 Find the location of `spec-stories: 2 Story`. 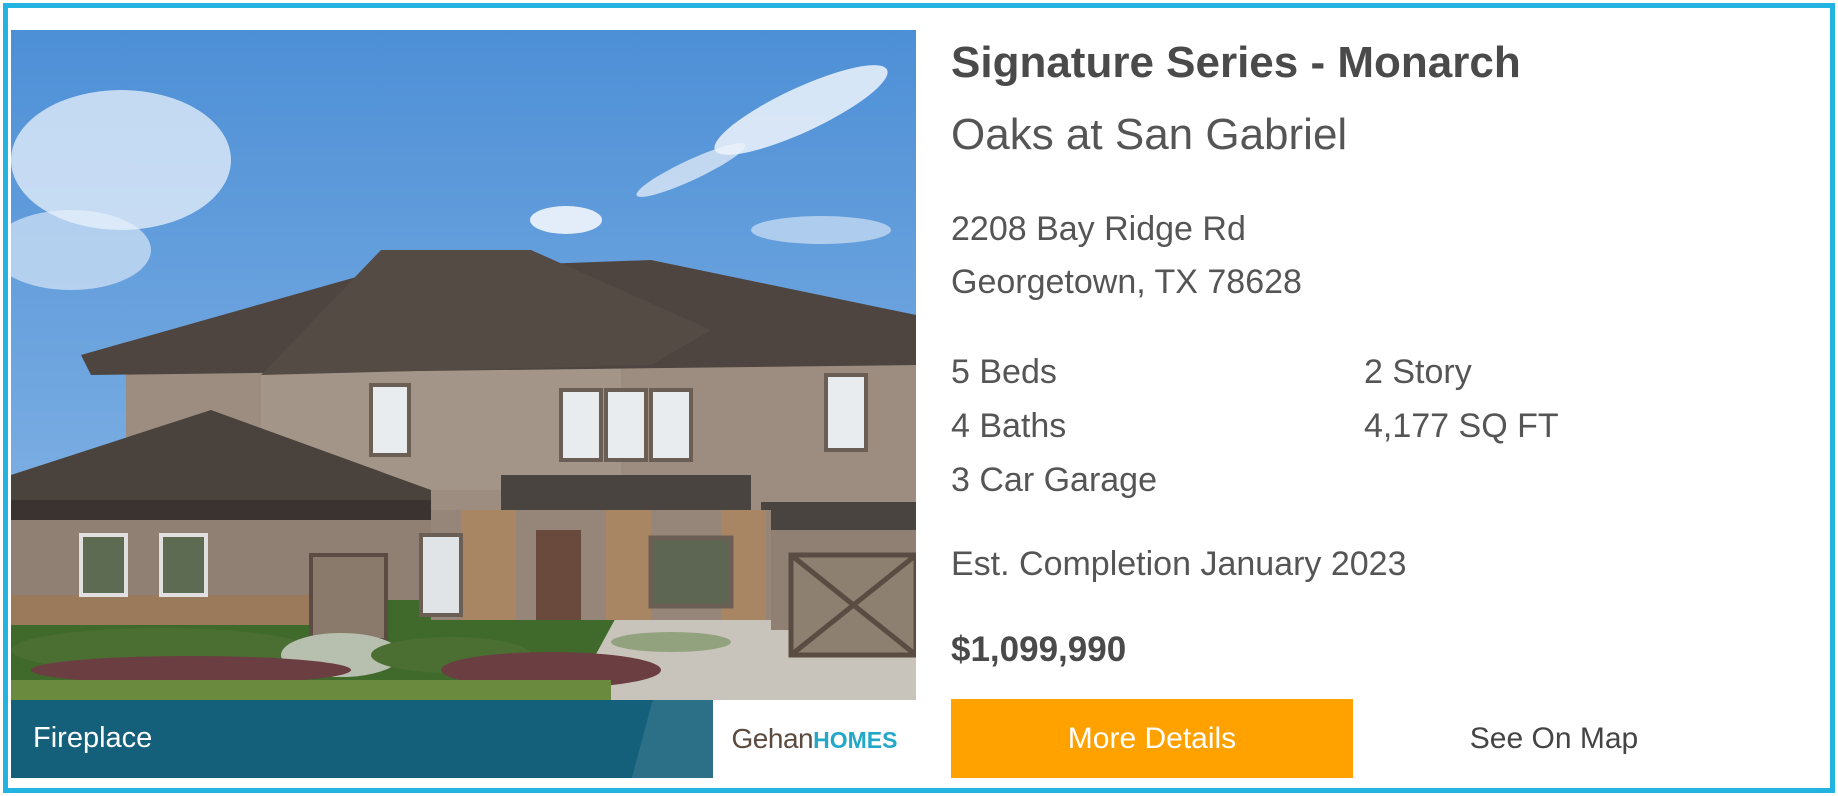

spec-stories: 2 Story is located at coordinates (1418, 372).